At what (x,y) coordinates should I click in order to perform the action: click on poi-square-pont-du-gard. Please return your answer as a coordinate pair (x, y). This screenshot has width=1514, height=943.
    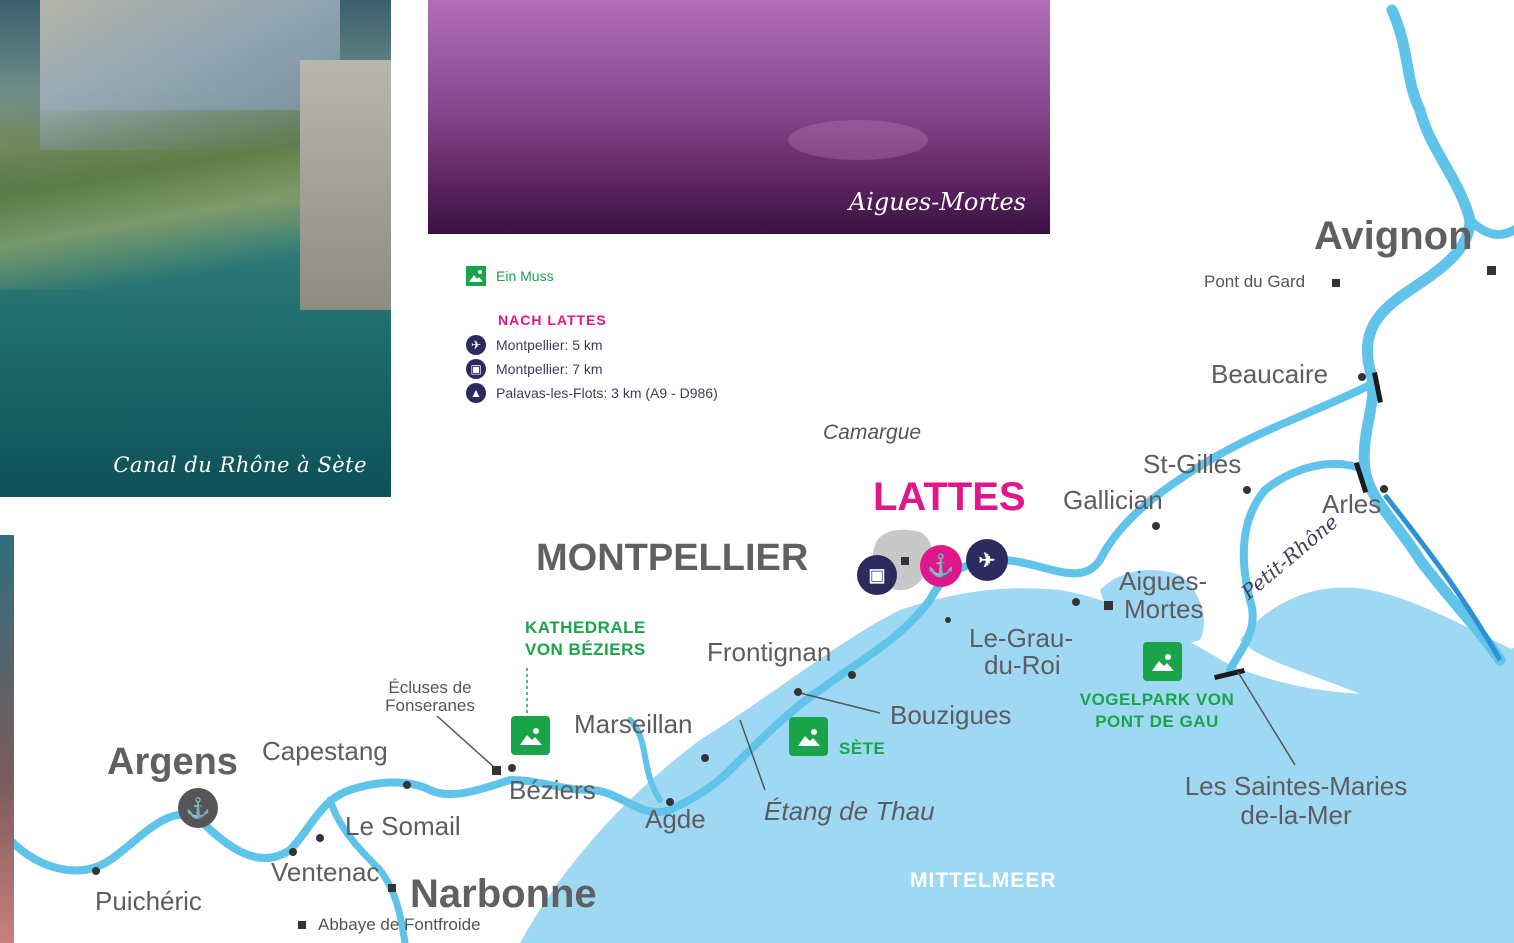
    Looking at the image, I should click on (1336, 283).